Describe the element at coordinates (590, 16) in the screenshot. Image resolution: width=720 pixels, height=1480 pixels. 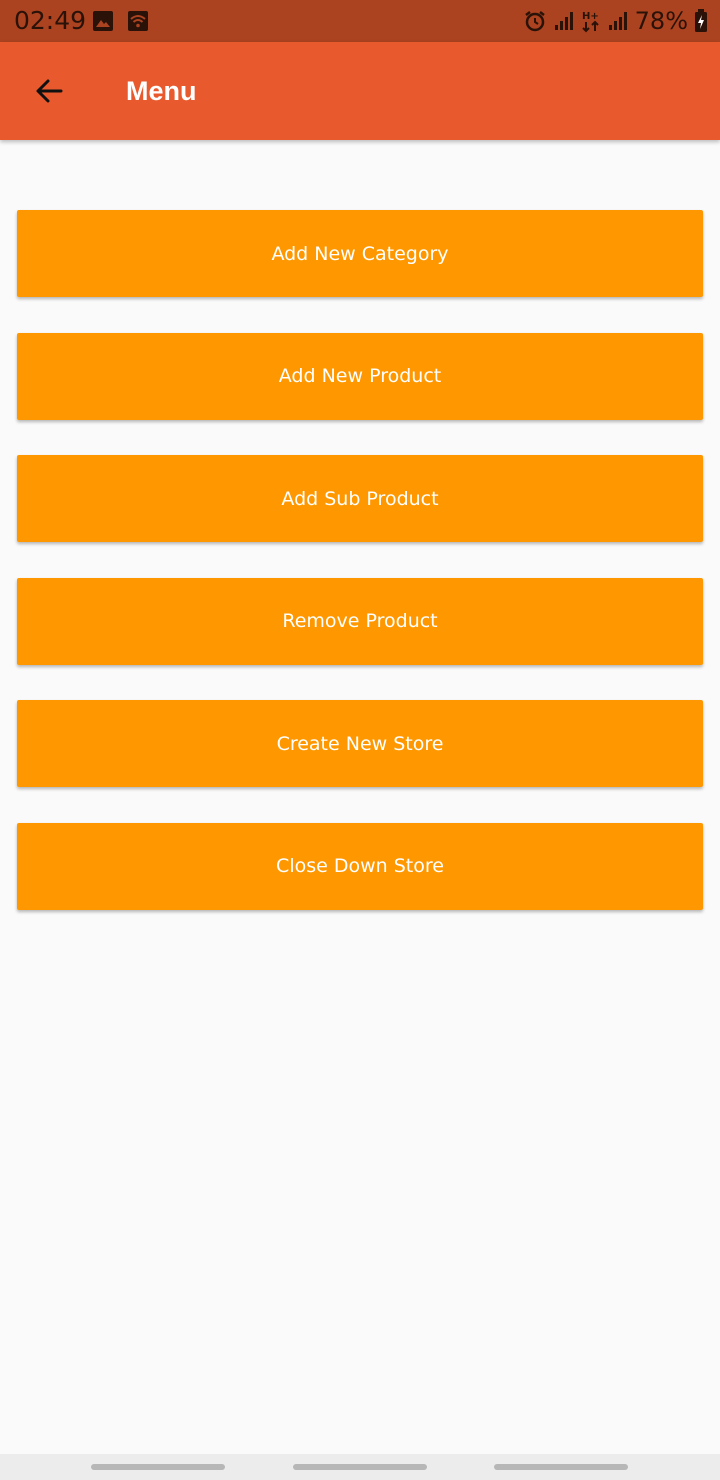
I see `svg-text: H+` at that location.